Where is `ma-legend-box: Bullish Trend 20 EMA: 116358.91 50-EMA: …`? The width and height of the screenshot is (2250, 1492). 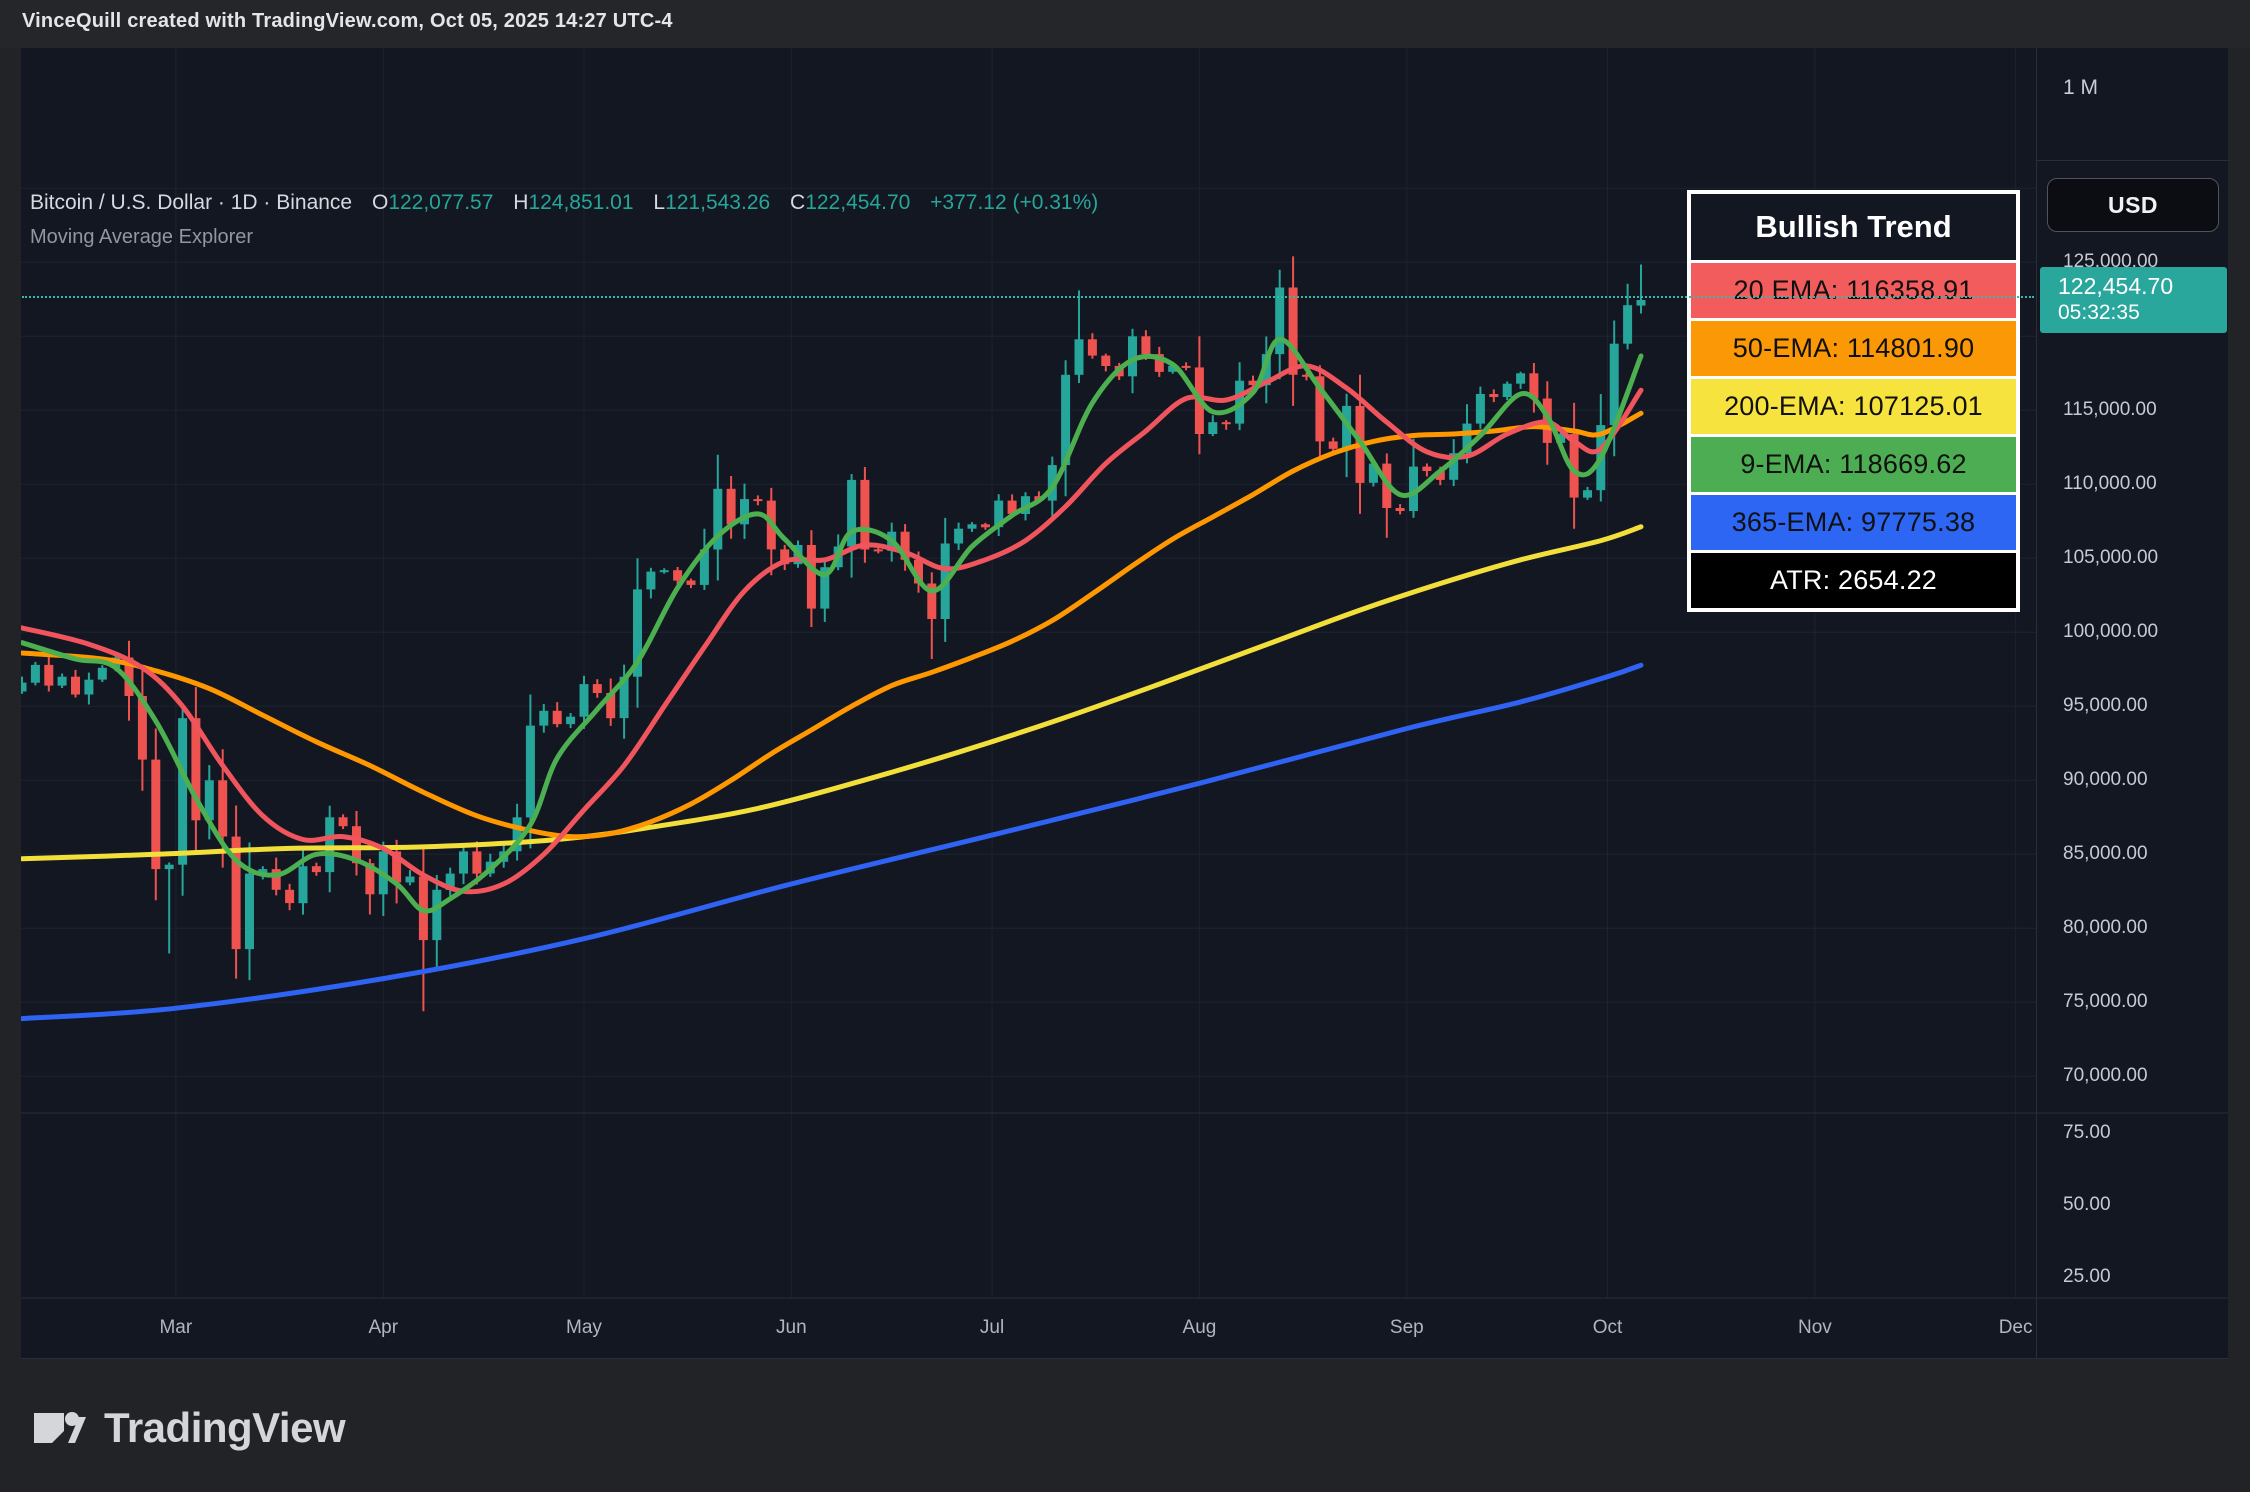
ma-legend-box: Bullish Trend 20 EMA: 116358.91 50-EMA: … is located at coordinates (1853, 401).